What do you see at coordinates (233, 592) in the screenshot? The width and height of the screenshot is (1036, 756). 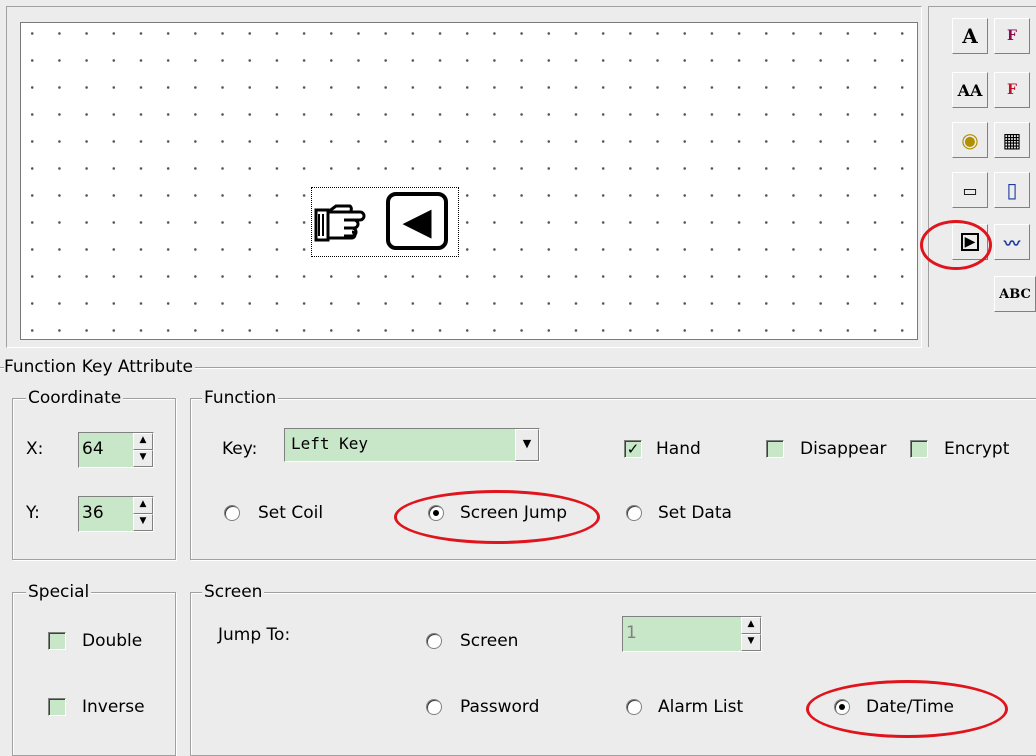 I see `screen-legend: Screen` at bounding box center [233, 592].